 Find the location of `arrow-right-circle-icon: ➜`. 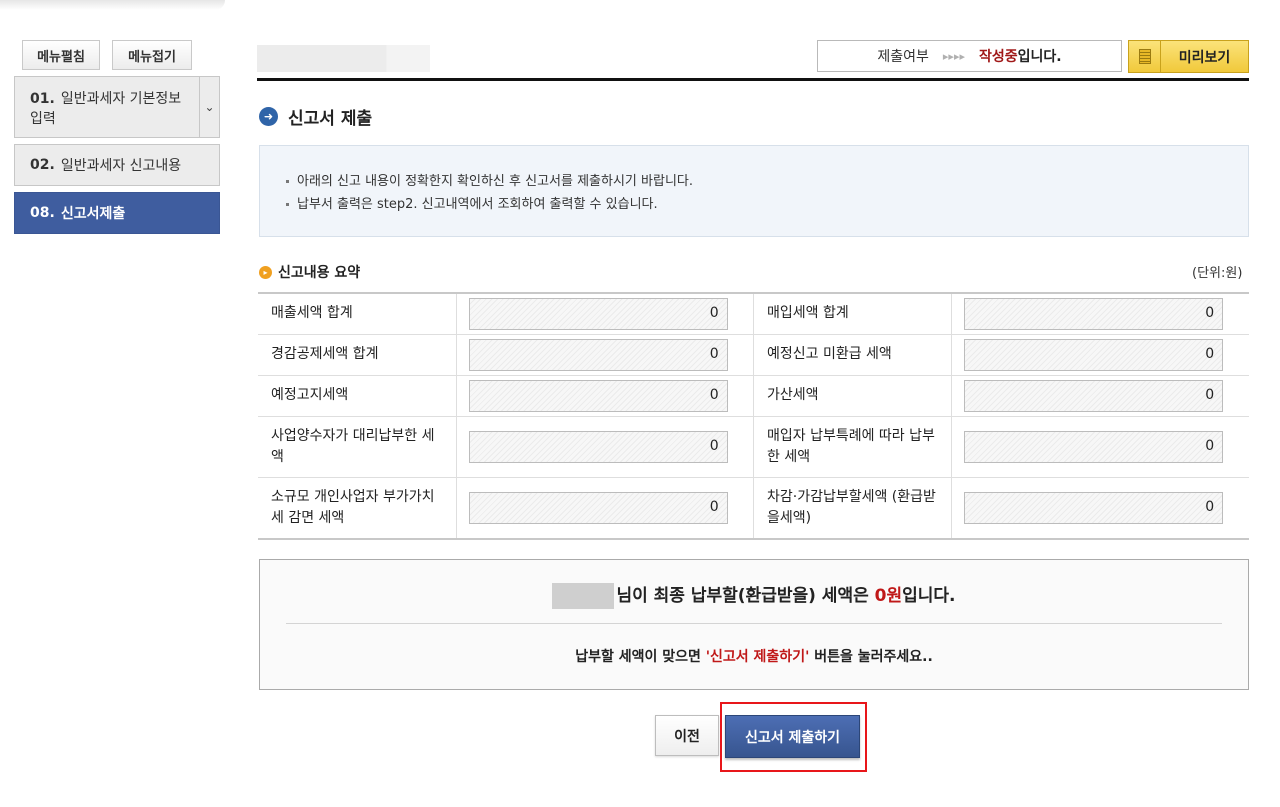

arrow-right-circle-icon: ➜ is located at coordinates (268, 116).